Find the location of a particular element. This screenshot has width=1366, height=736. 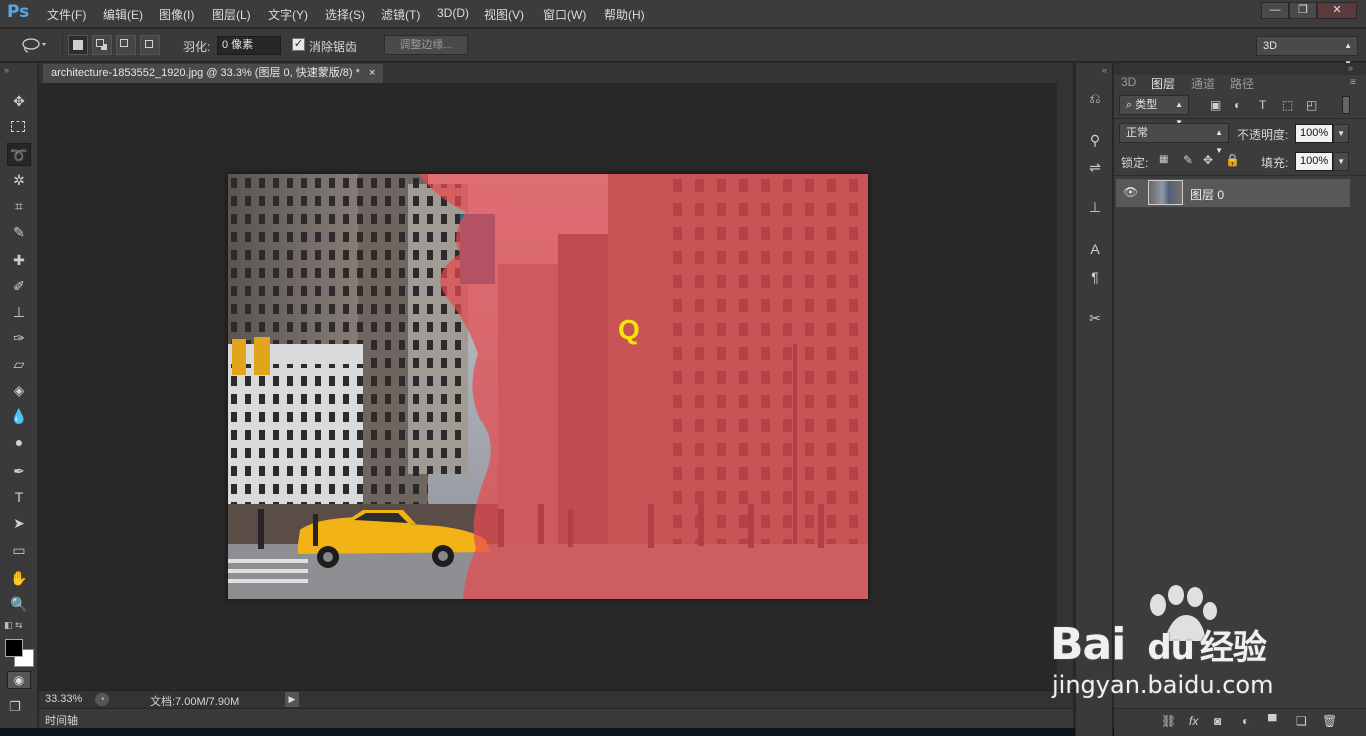

dodge-tool-icon: ● is located at coordinates (19, 442).